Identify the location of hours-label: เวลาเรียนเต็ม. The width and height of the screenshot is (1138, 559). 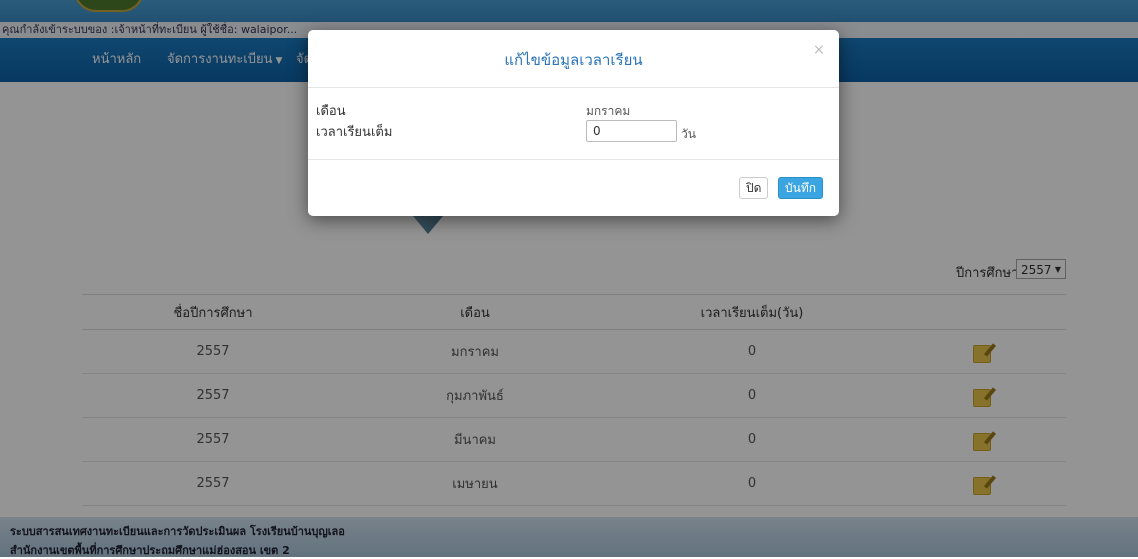
(354, 132).